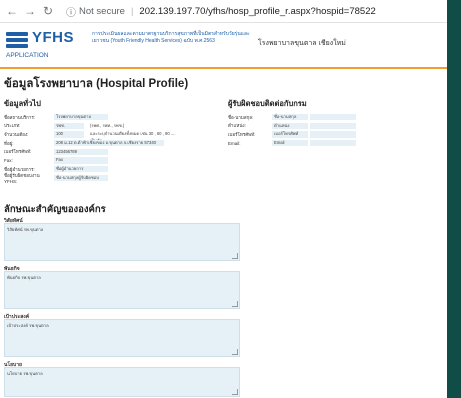 The width and height of the screenshot is (461, 398). What do you see at coordinates (12, 11) in the screenshot?
I see `back-arrow-icon: ←` at bounding box center [12, 11].